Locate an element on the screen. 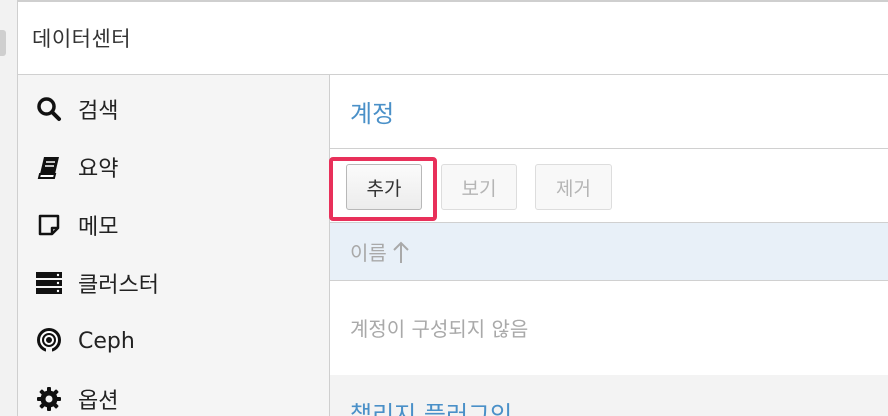 Image resolution: width=888 pixels, height=416 pixels. sidebar-item-label: 클러스터 is located at coordinates (118, 285).